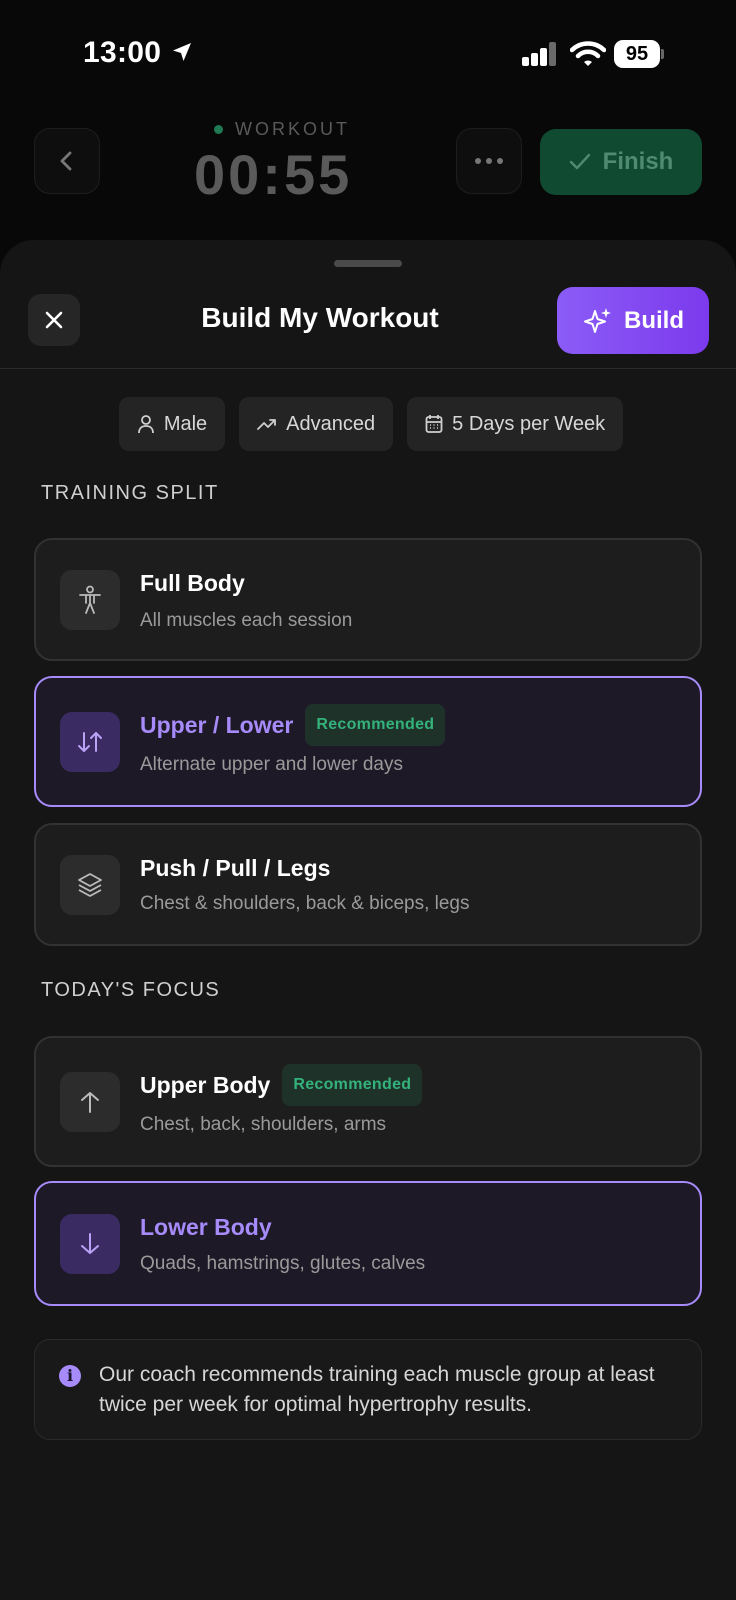  I want to click on option-subtitle: Quads, hamstrings, glutes, calves, so click(283, 1263).